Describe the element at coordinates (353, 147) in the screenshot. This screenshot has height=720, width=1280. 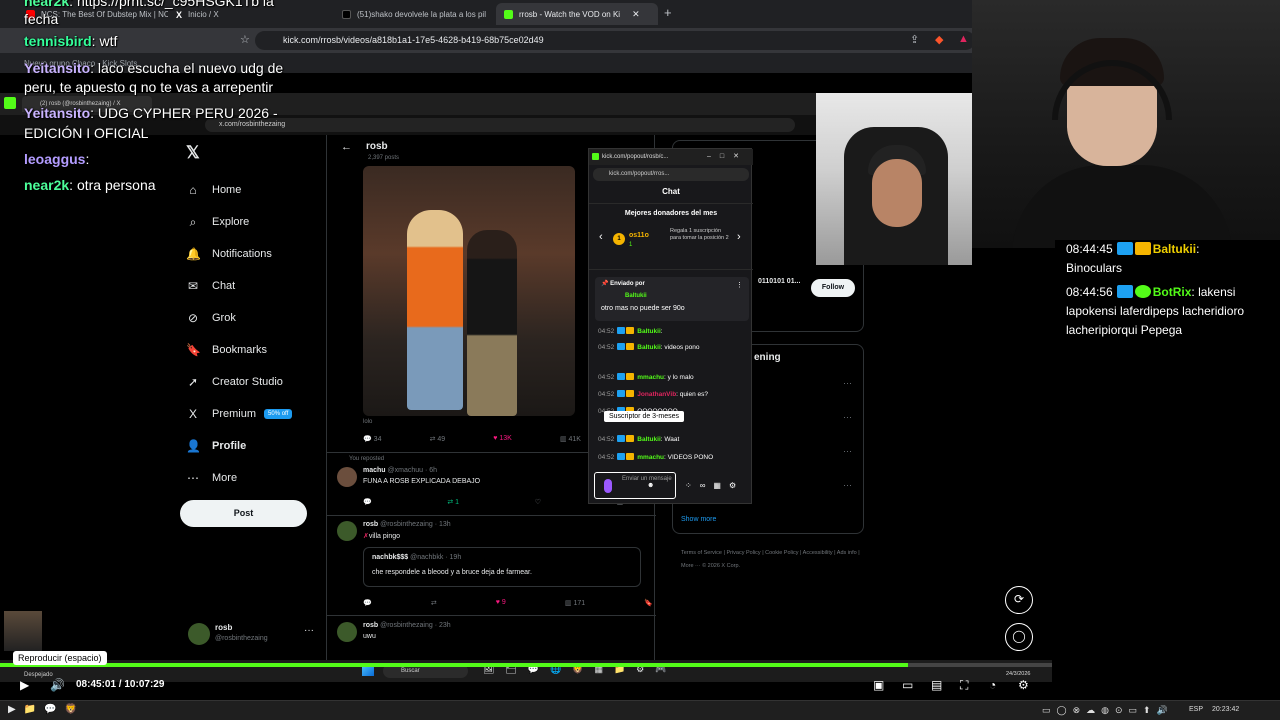
I see `back-arrow-icon: ←` at that location.